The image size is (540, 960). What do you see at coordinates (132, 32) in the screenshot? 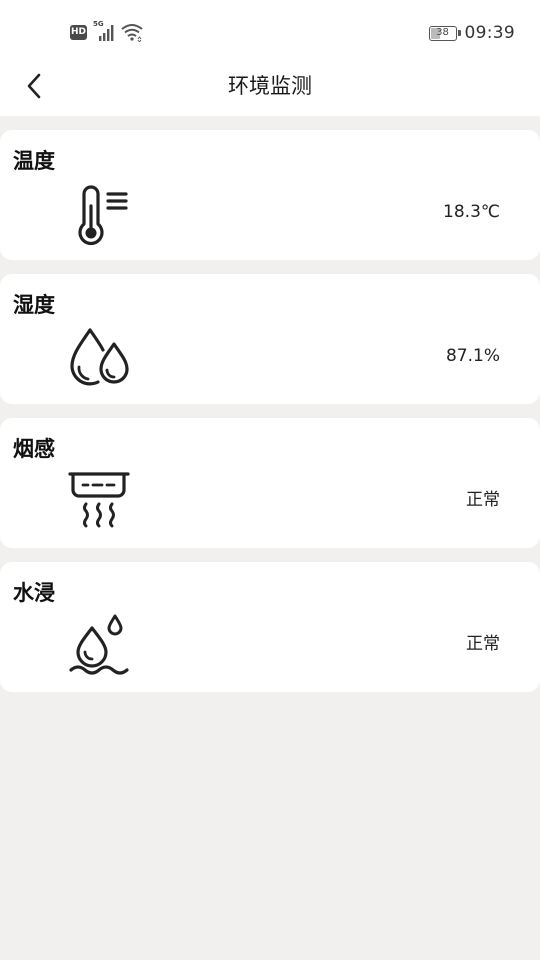
I see `wifi-icon` at bounding box center [132, 32].